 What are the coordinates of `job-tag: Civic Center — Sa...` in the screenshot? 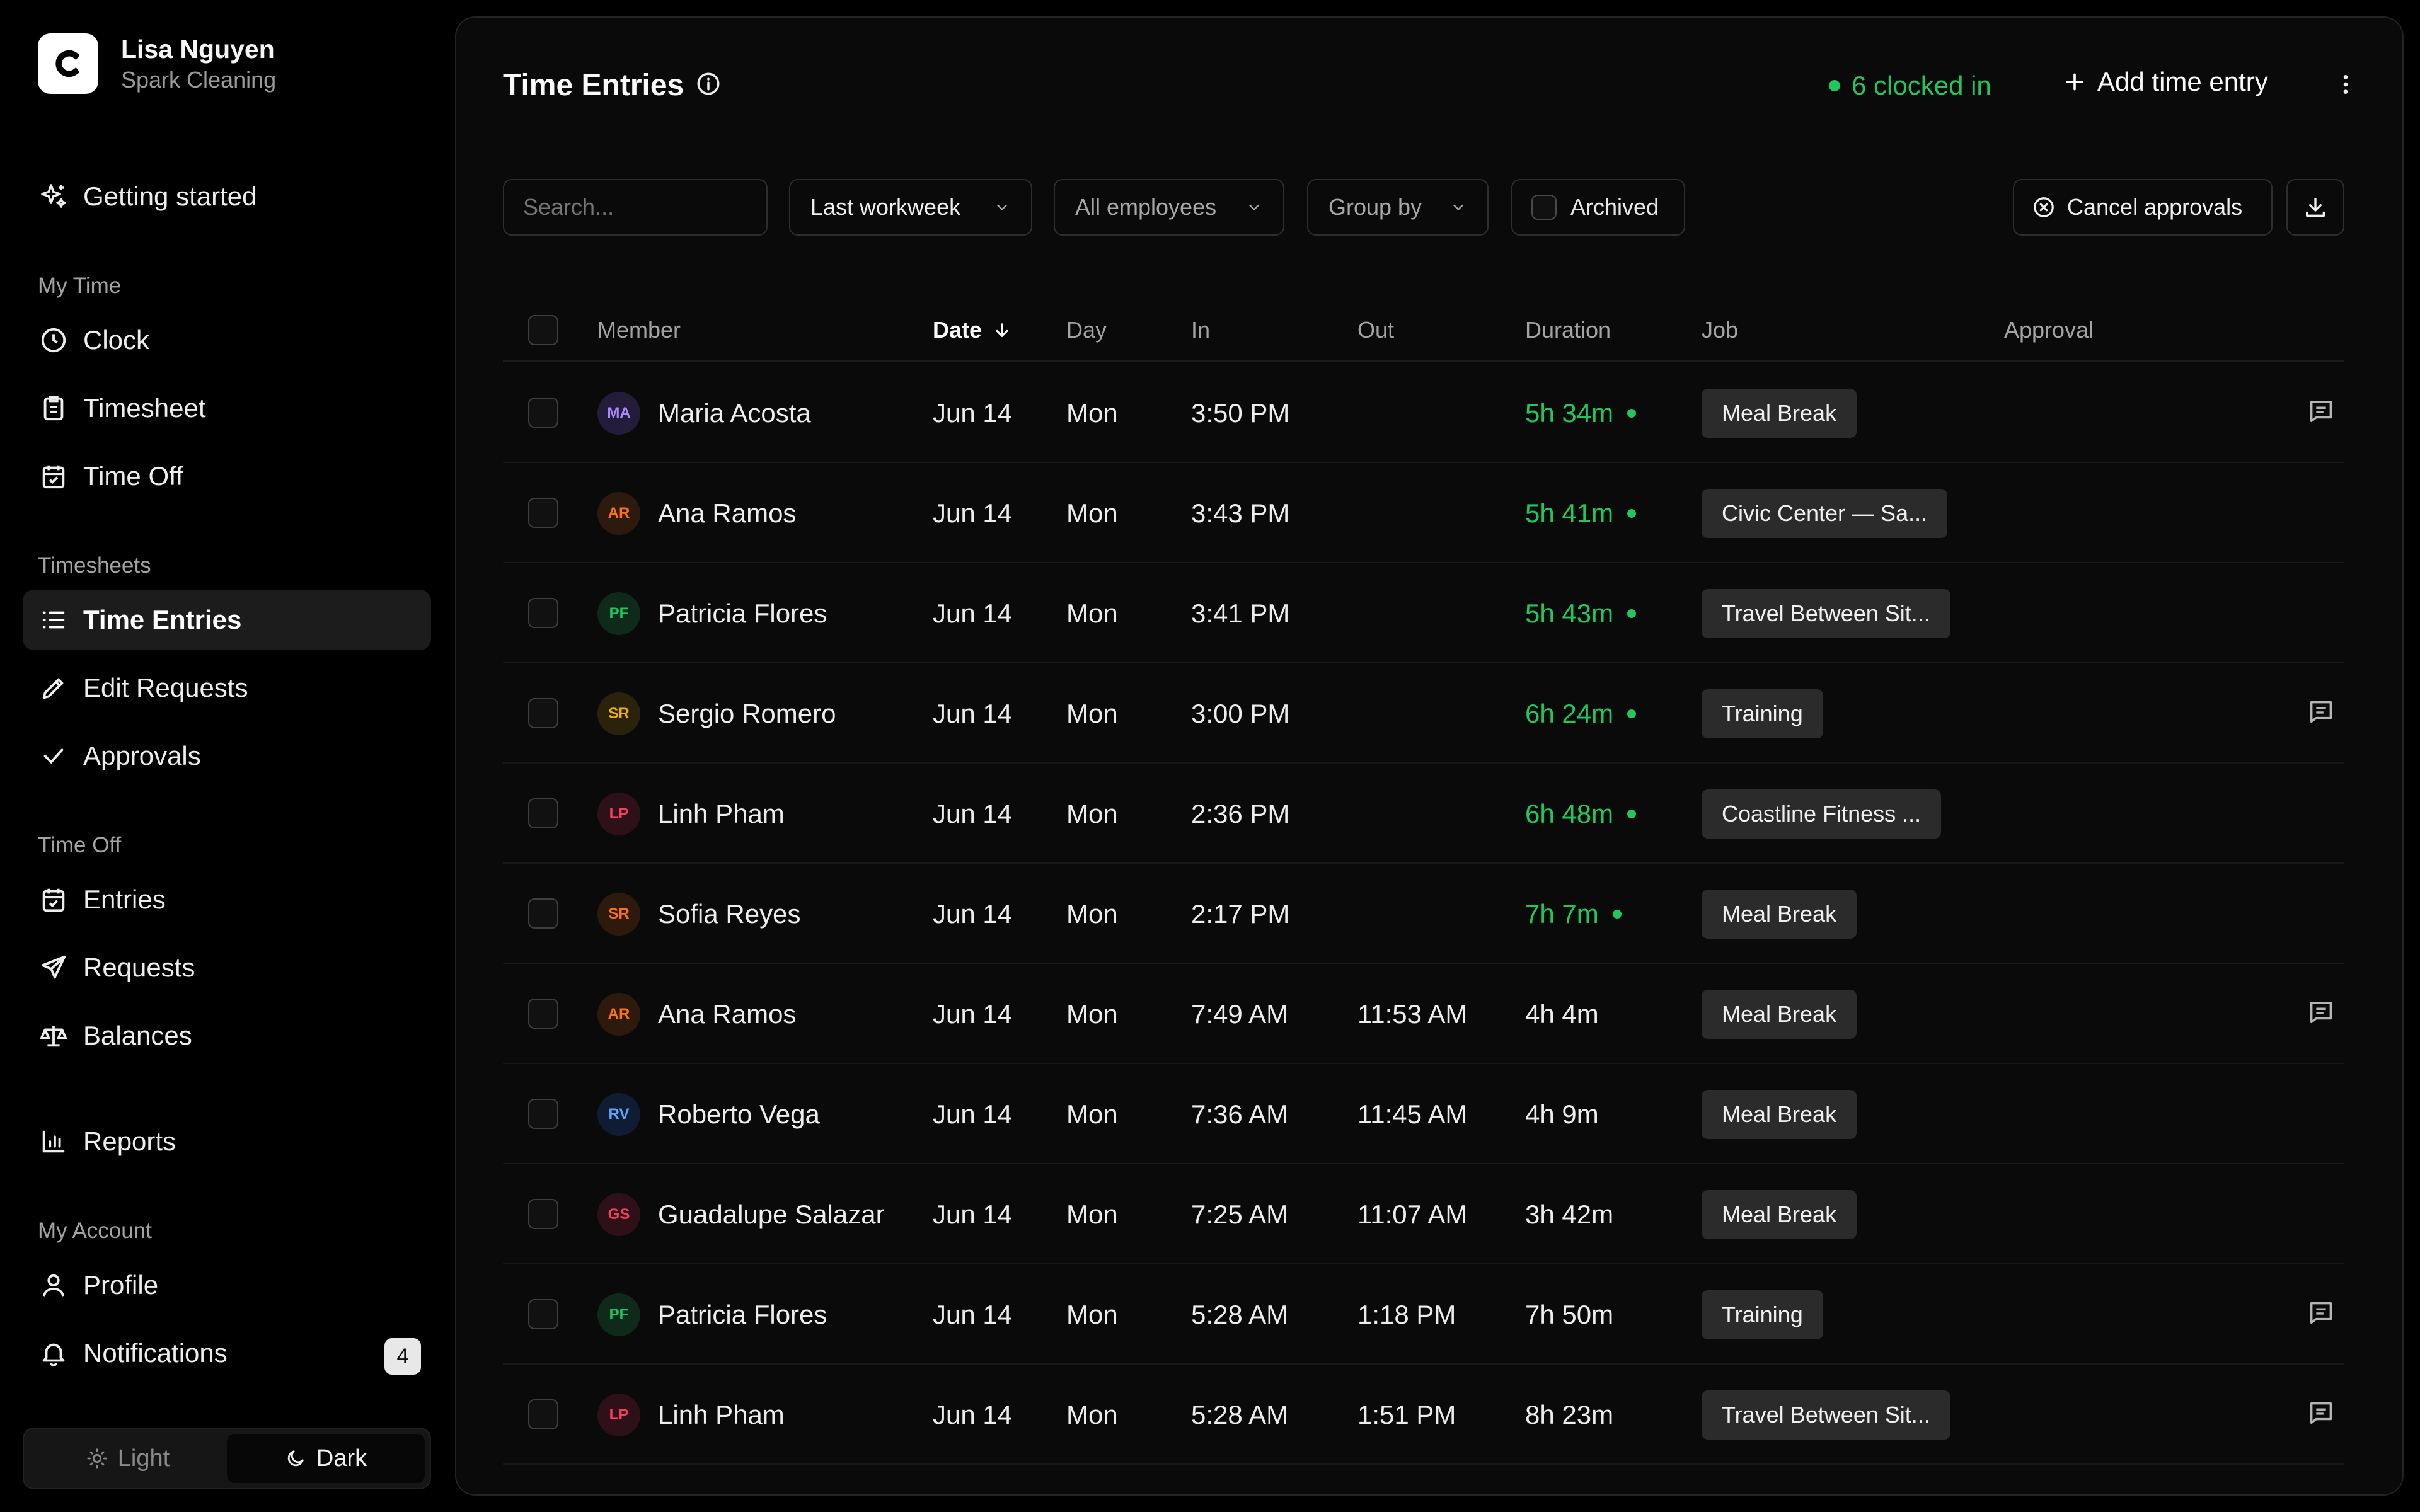 It's located at (1825, 513).